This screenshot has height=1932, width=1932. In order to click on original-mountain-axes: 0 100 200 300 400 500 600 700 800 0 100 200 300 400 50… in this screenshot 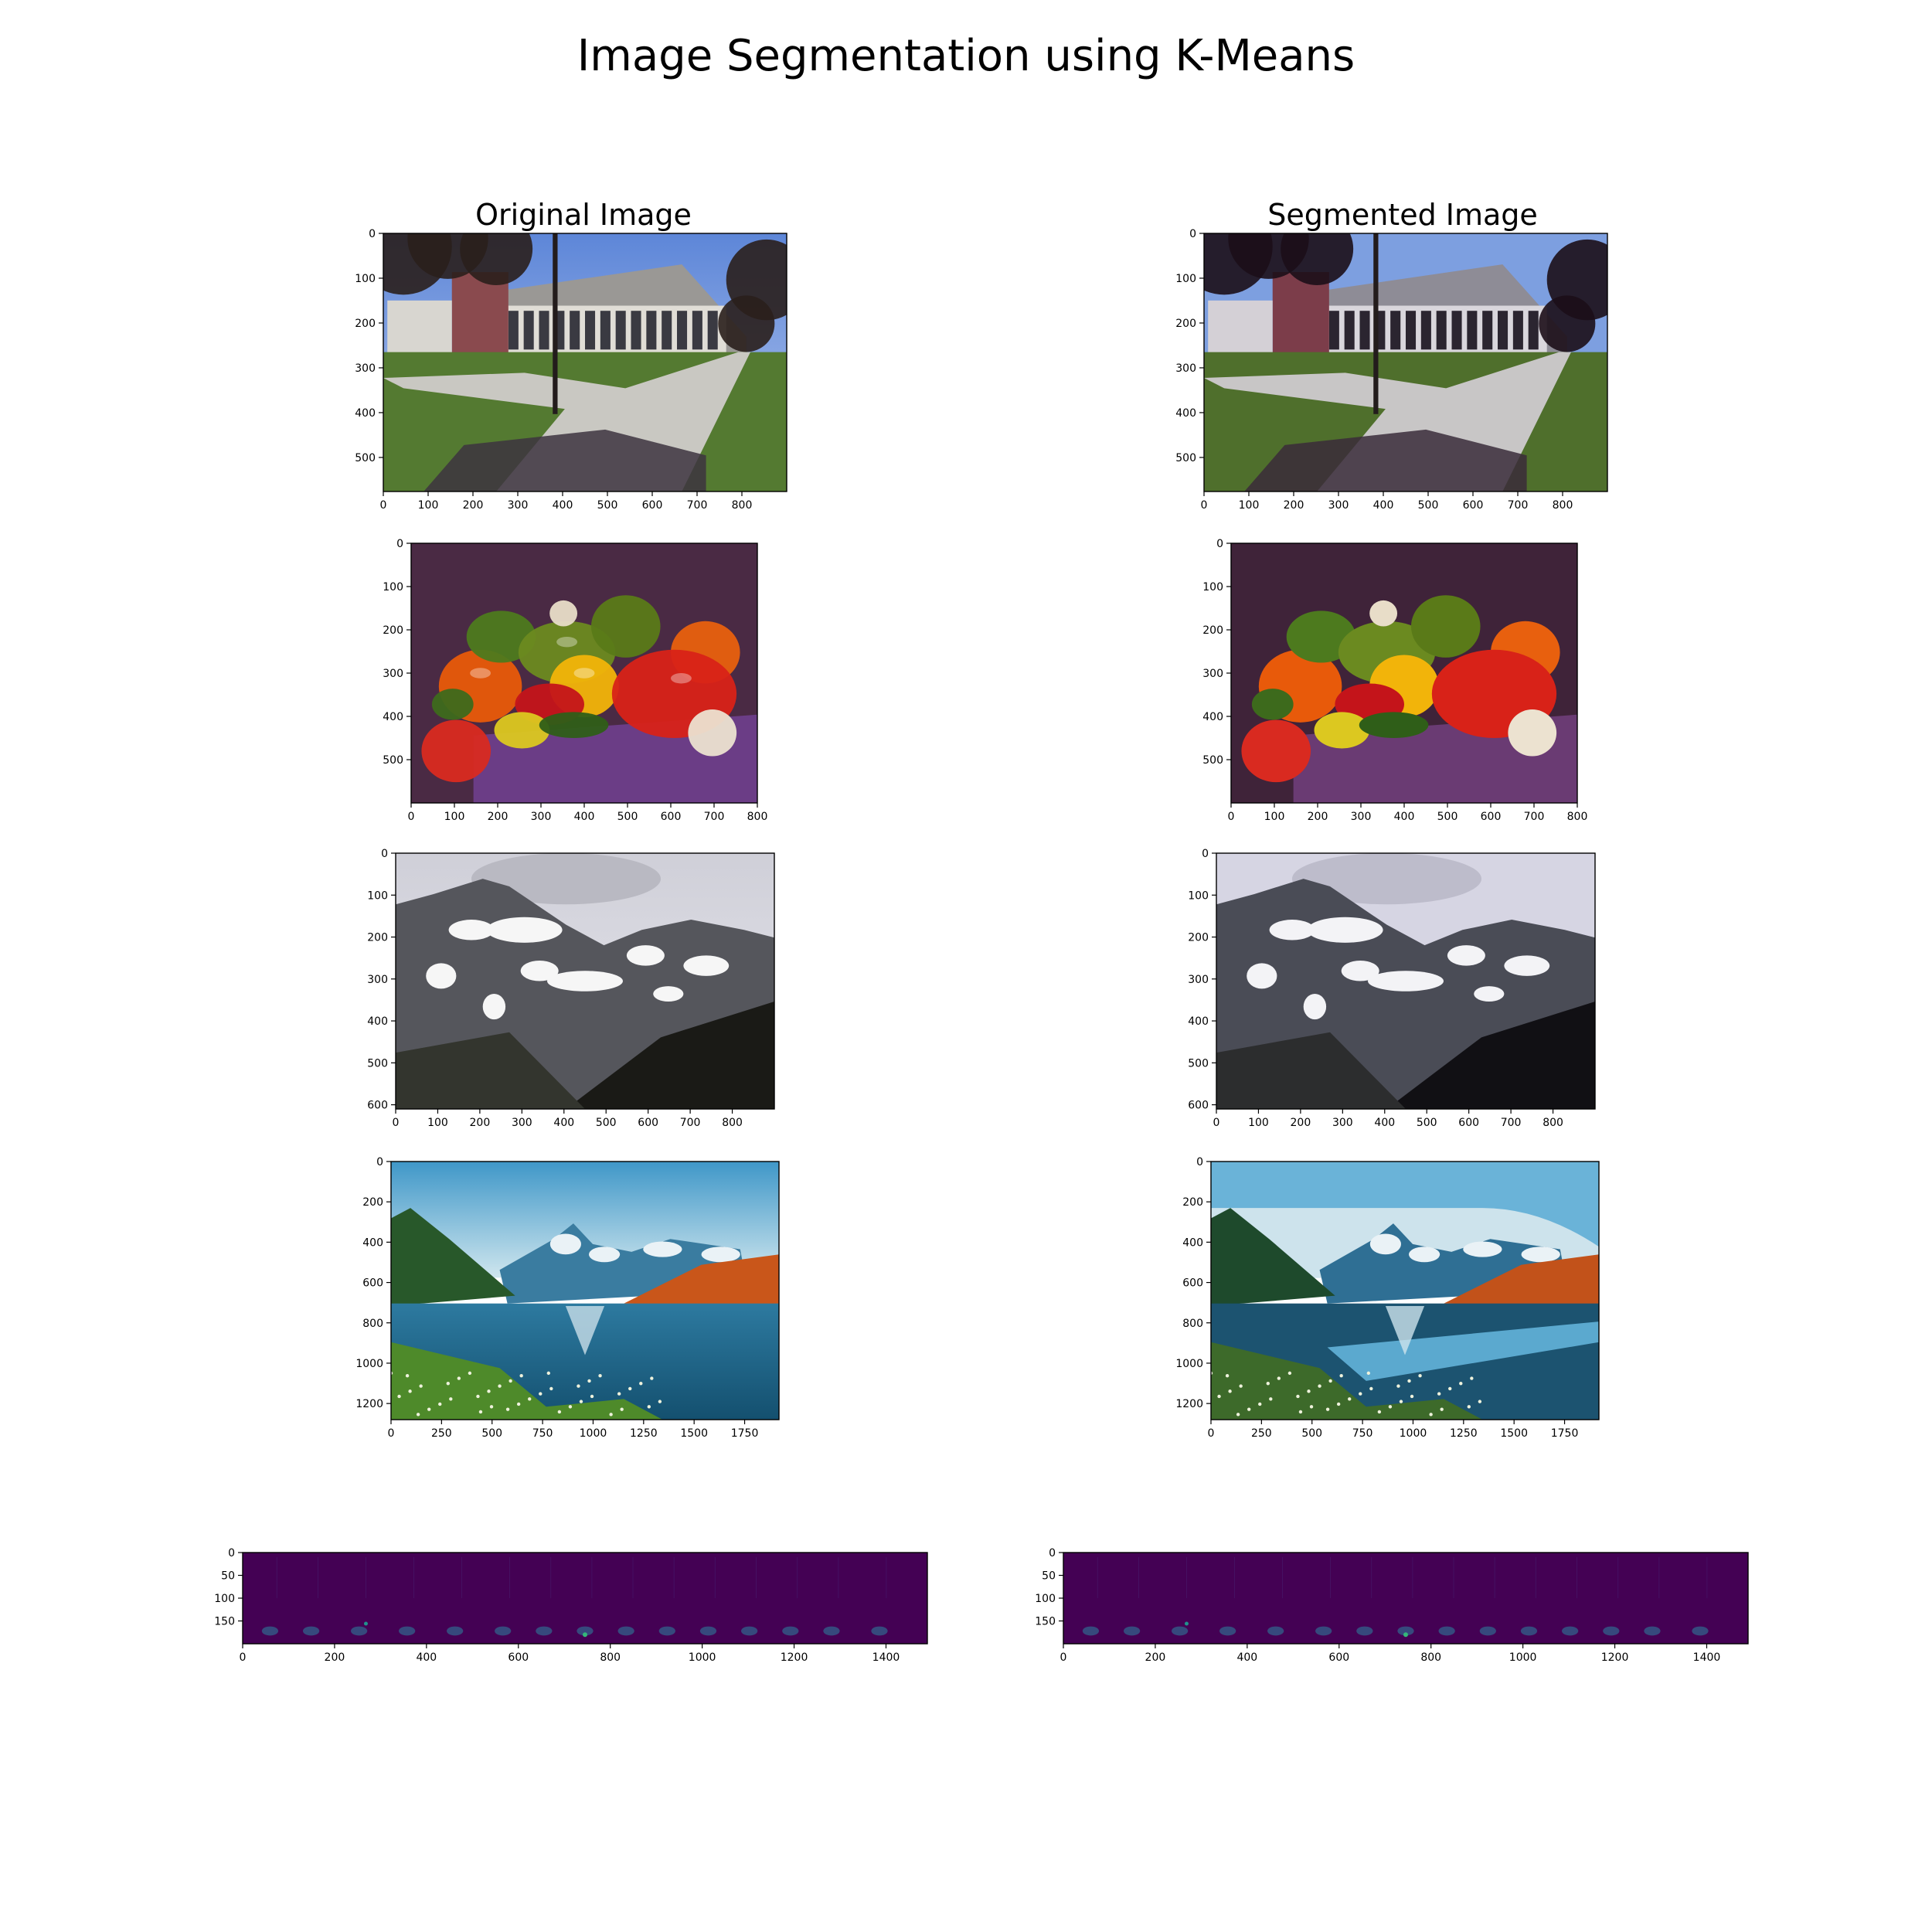, I will do `click(571, 989)`.